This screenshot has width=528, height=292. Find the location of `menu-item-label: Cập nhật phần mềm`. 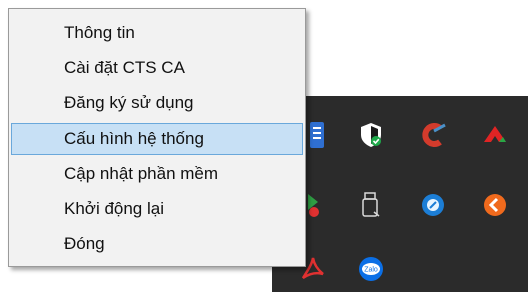

menu-item-label: Cập nhật phần mềm is located at coordinates (141, 173).